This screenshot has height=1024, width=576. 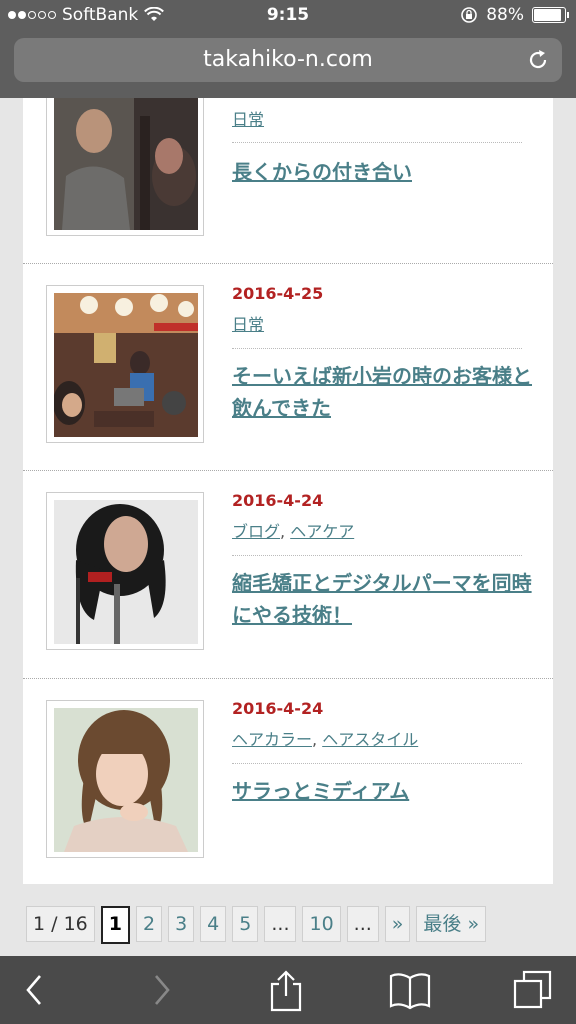 What do you see at coordinates (245, 924) in the screenshot?
I see `page-link: 5` at bounding box center [245, 924].